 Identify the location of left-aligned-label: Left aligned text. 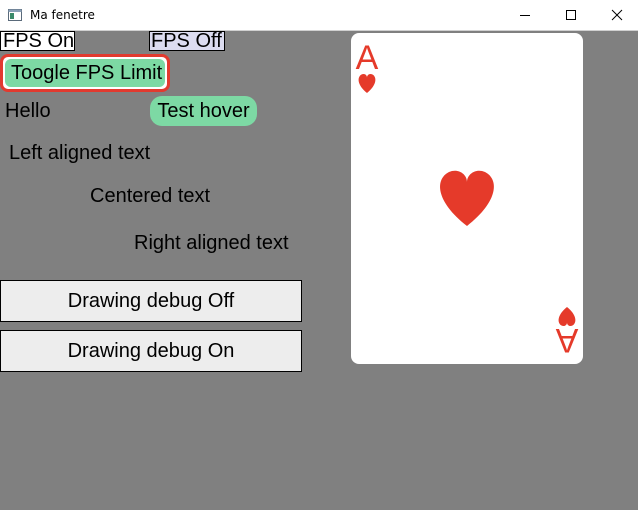
(80, 153).